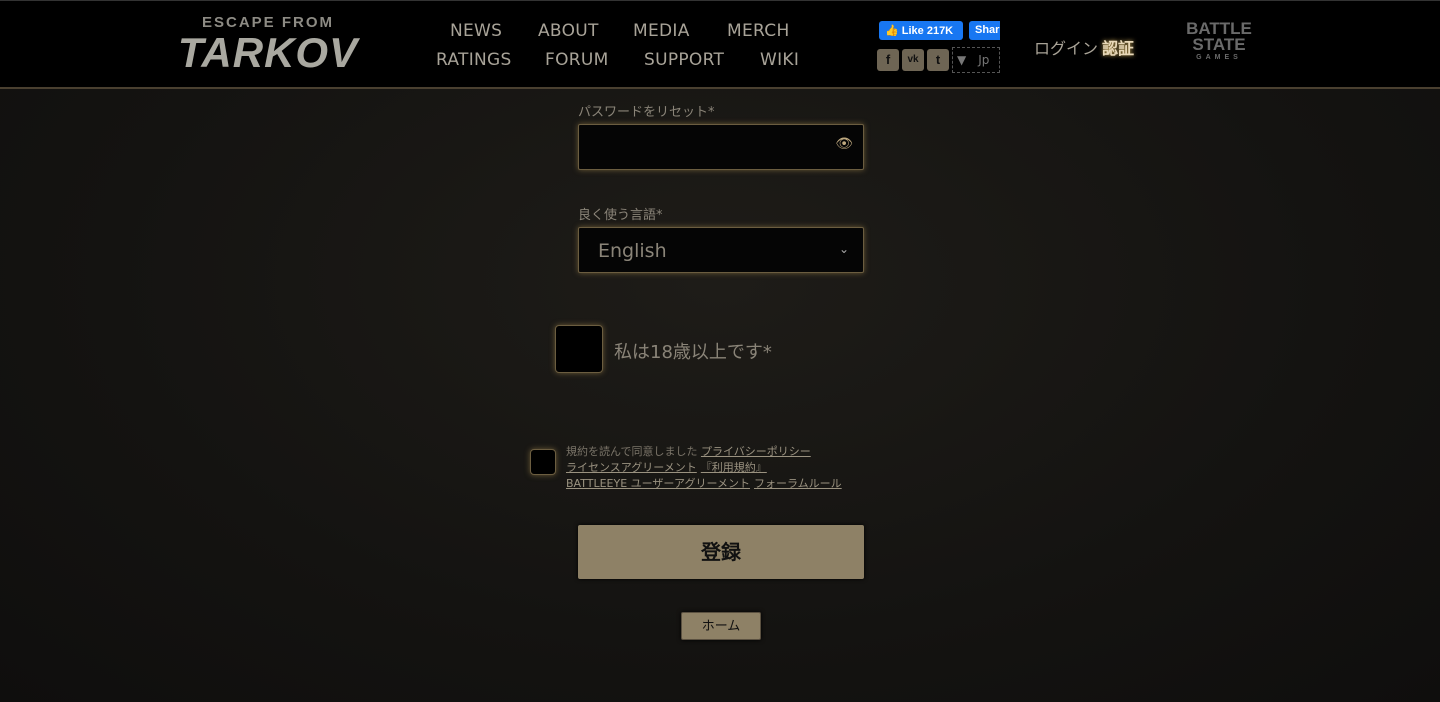 The image size is (1440, 702). What do you see at coordinates (962, 60) in the screenshot?
I see `caret-down-icon: ▼` at bounding box center [962, 60].